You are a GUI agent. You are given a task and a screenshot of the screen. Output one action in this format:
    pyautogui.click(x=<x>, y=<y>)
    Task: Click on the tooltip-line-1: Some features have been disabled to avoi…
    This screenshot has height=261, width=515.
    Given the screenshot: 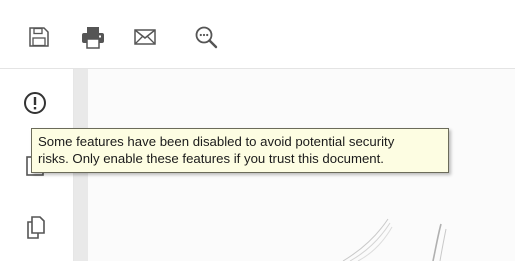 What is the action you would take?
    pyautogui.click(x=216, y=141)
    